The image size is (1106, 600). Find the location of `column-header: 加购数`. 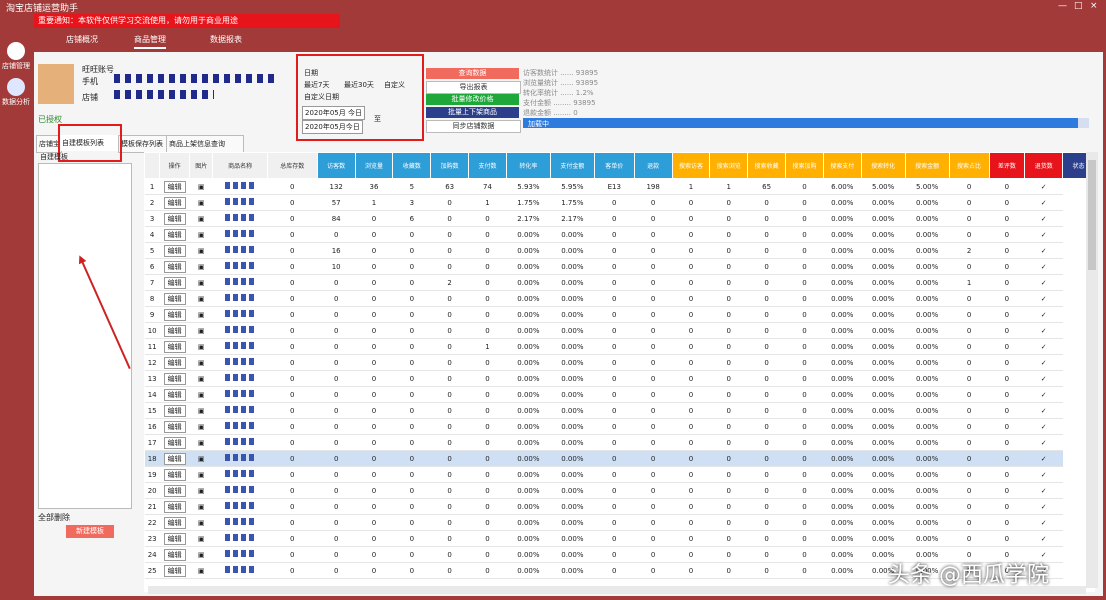

column-header: 加购数 is located at coordinates (450, 165).